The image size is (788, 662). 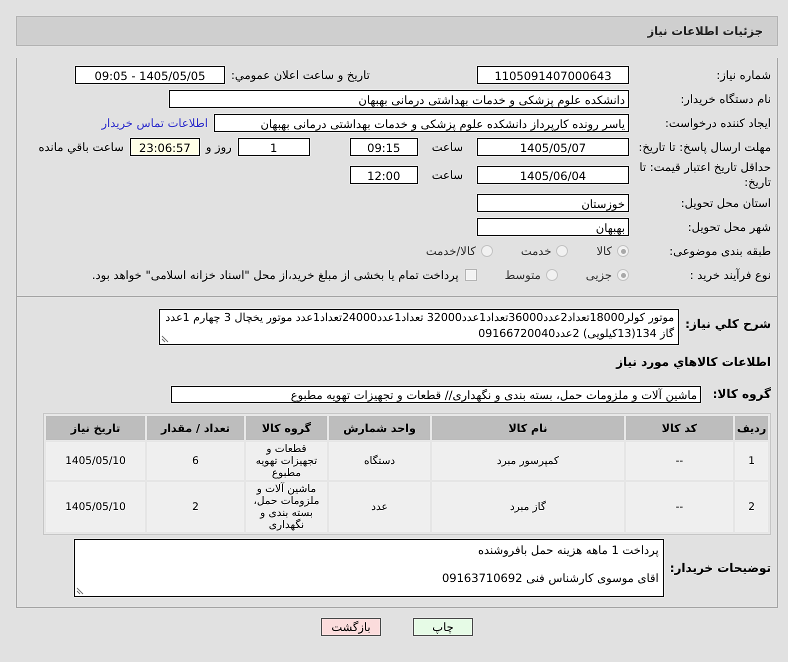 I want to click on column-header: ردیف, so click(x=751, y=428).